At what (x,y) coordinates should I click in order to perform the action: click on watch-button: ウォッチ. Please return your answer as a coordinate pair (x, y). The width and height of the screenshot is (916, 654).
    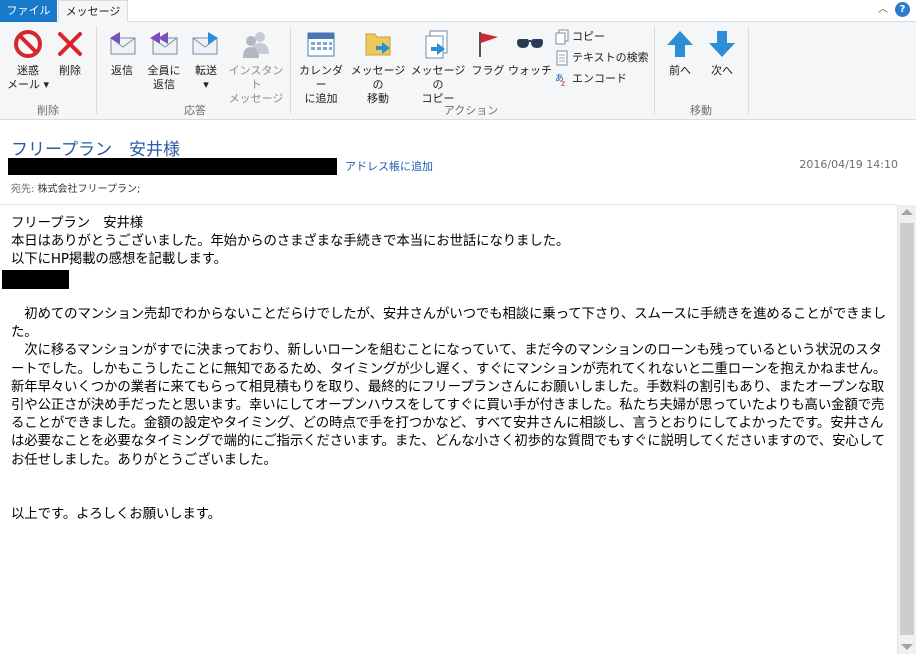
    Looking at the image, I should click on (530, 64).